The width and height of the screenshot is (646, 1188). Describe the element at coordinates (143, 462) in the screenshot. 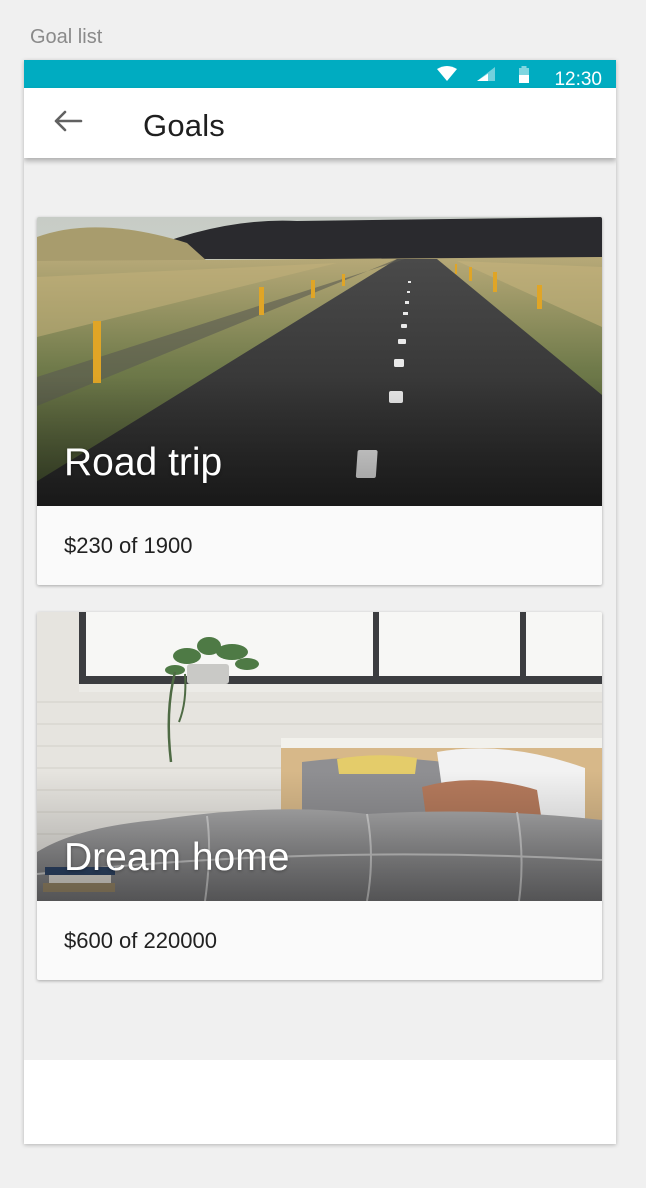

I see `goal-title: Road trip` at that location.